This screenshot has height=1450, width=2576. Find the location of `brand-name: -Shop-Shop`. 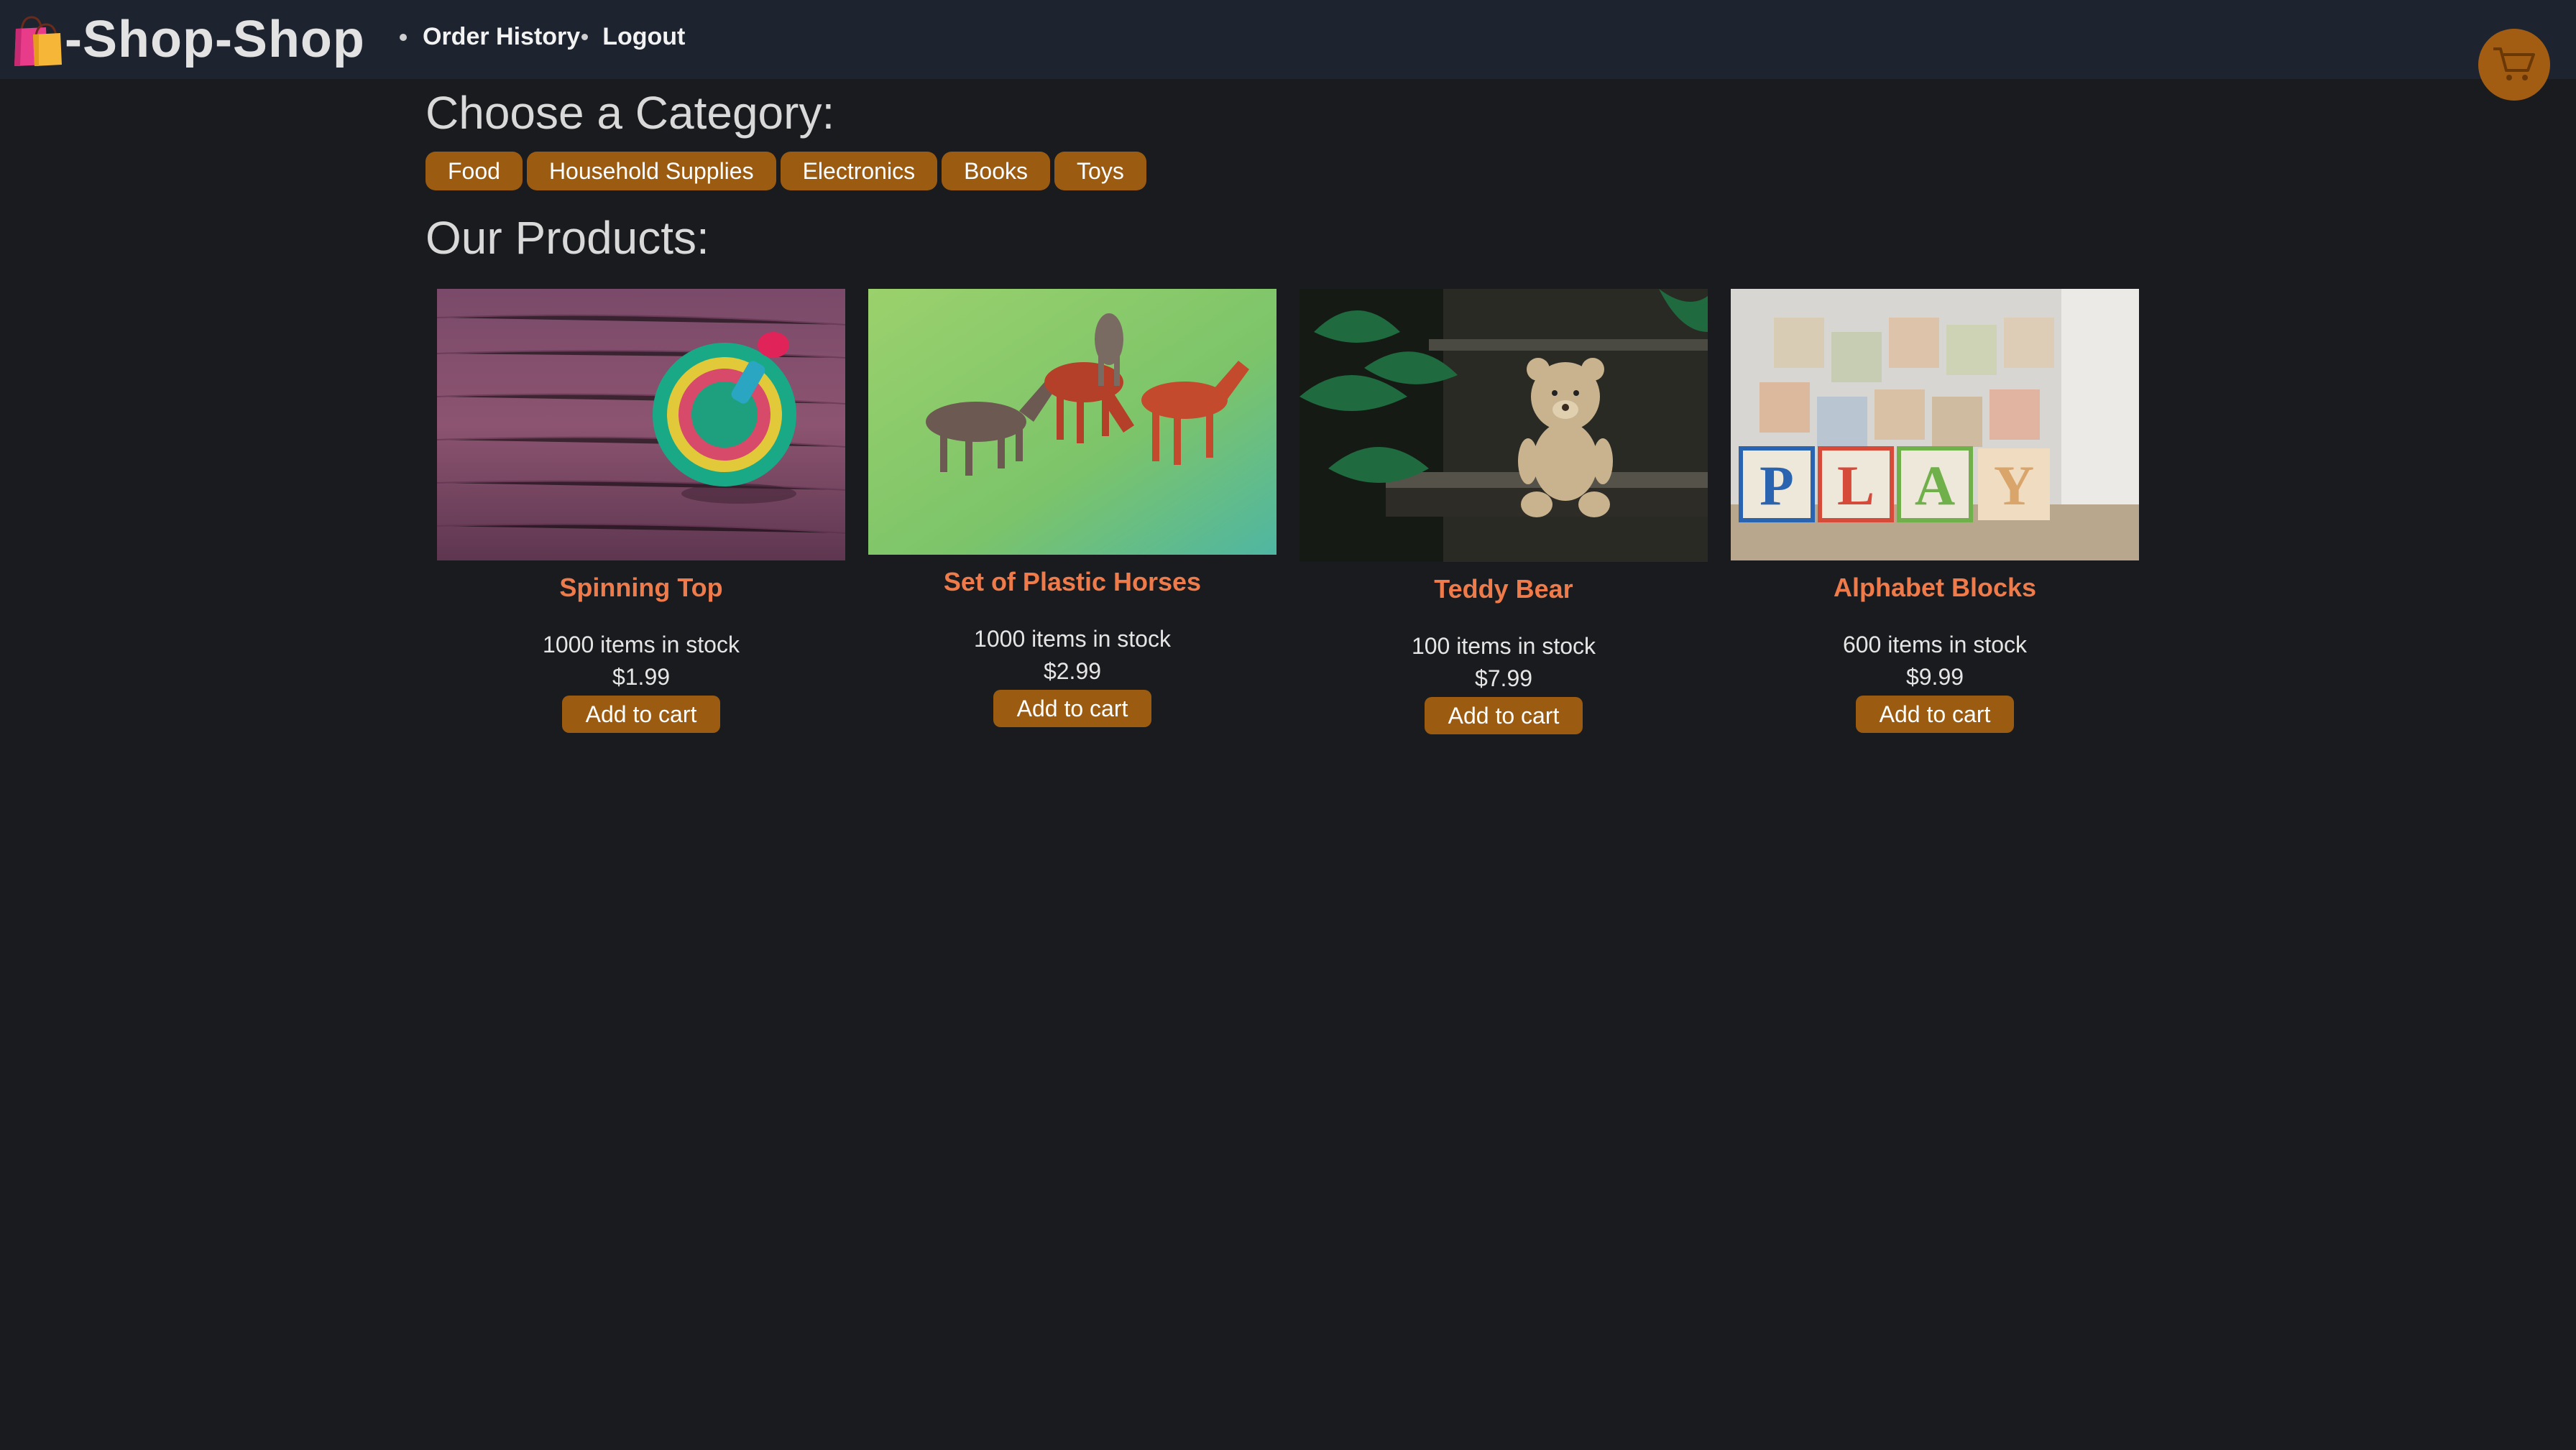

brand-name: -Shop-Shop is located at coordinates (215, 39).